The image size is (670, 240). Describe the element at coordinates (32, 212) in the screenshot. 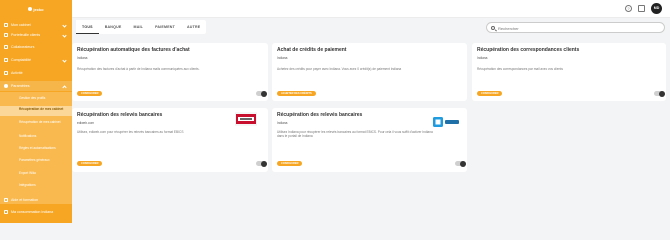

I see `nav-label: Ma consommation Indiana` at that location.